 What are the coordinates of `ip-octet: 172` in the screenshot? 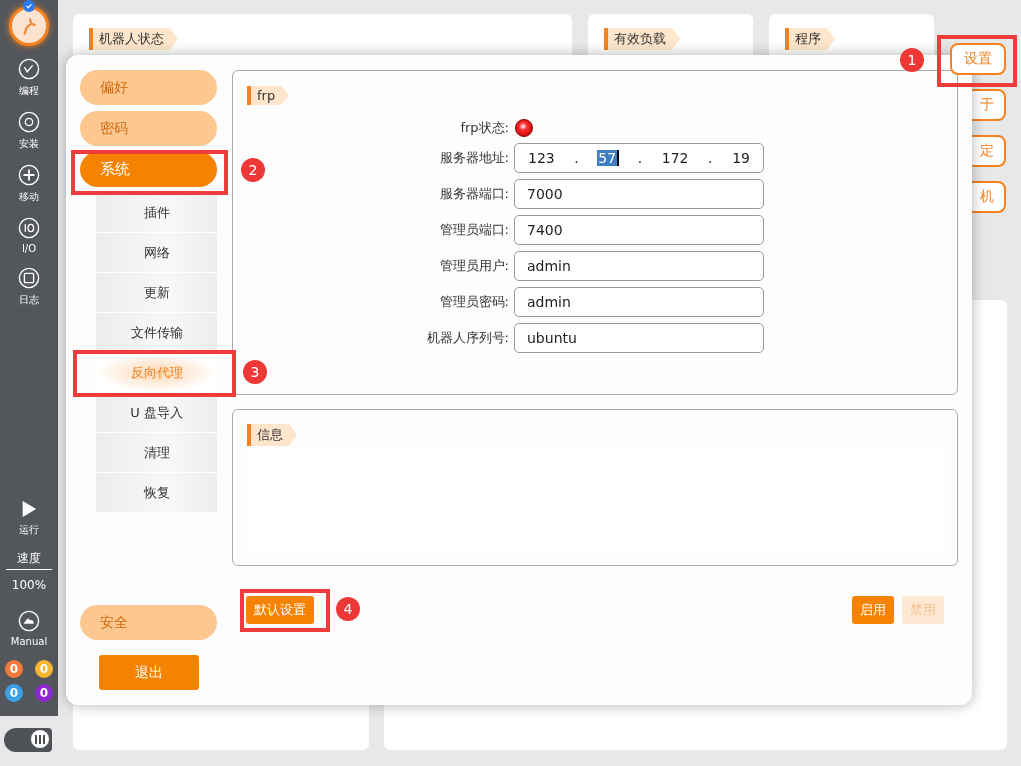 It's located at (675, 158).